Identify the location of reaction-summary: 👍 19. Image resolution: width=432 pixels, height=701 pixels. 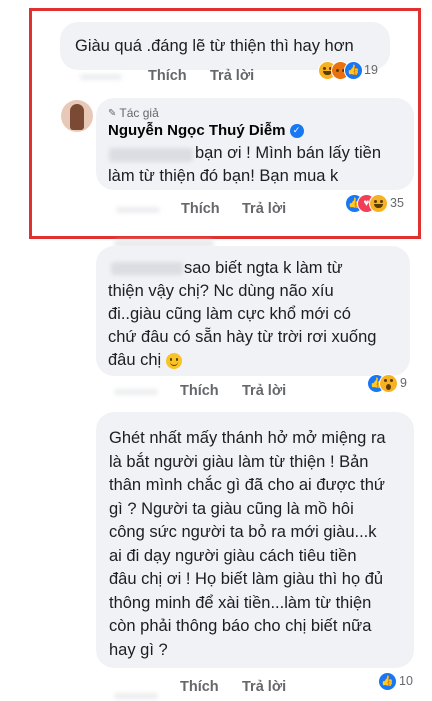
(353, 71).